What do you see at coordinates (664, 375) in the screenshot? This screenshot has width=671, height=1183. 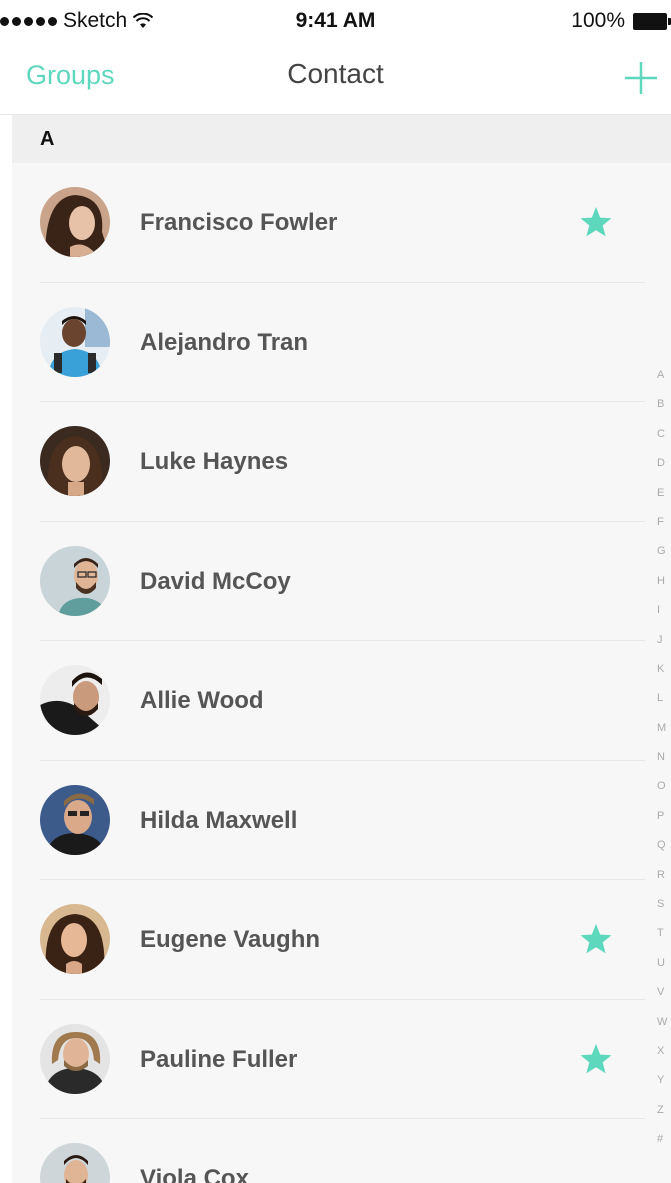 I see `index-letter: A` at bounding box center [664, 375].